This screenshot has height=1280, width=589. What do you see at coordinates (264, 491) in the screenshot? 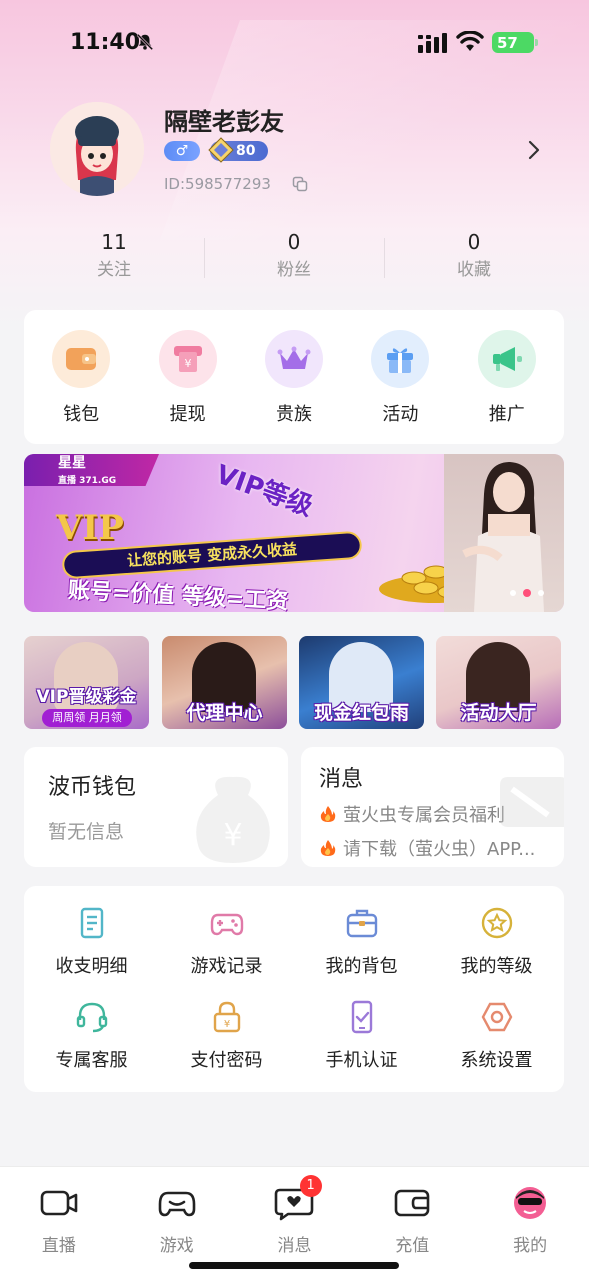
I see `banner-heading: VIP等级` at bounding box center [264, 491].